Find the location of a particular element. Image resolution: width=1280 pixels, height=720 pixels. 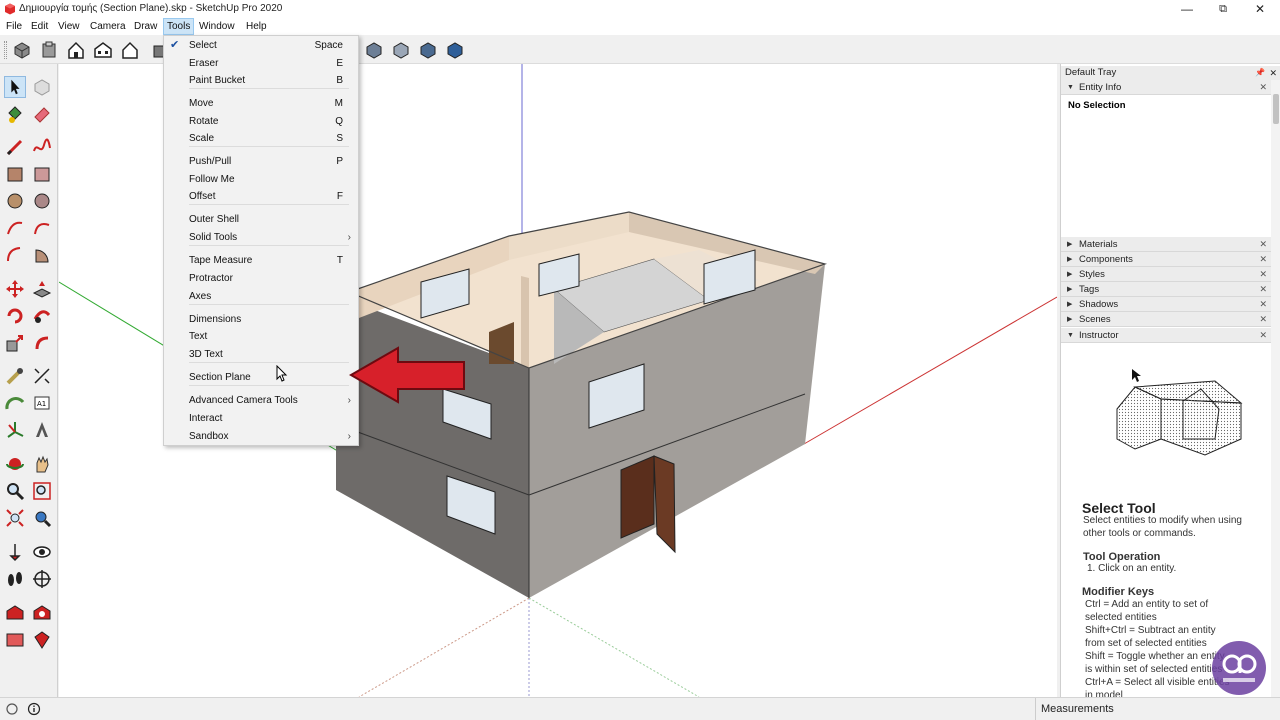

zoom-window-icon is located at coordinates (42, 491).